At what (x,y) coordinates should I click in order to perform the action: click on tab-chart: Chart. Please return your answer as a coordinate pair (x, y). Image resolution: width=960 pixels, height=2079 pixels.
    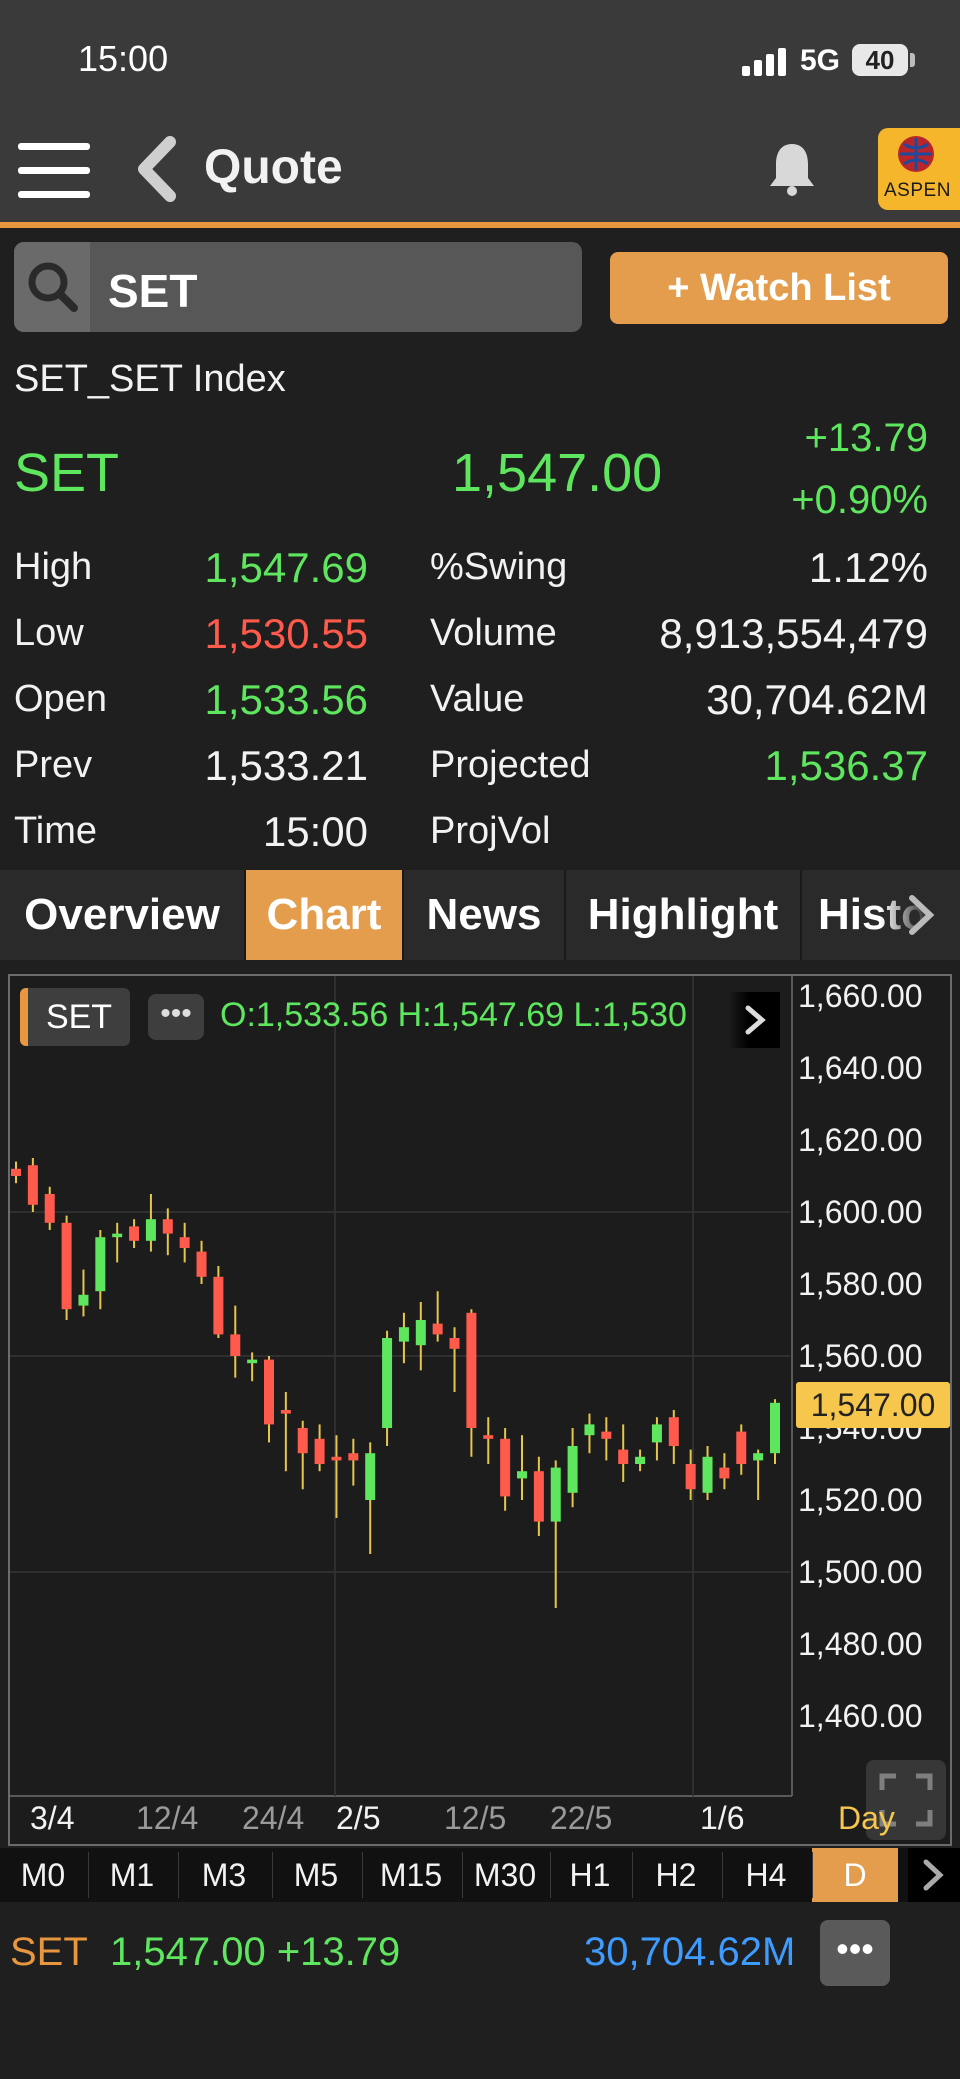
    Looking at the image, I should click on (324, 915).